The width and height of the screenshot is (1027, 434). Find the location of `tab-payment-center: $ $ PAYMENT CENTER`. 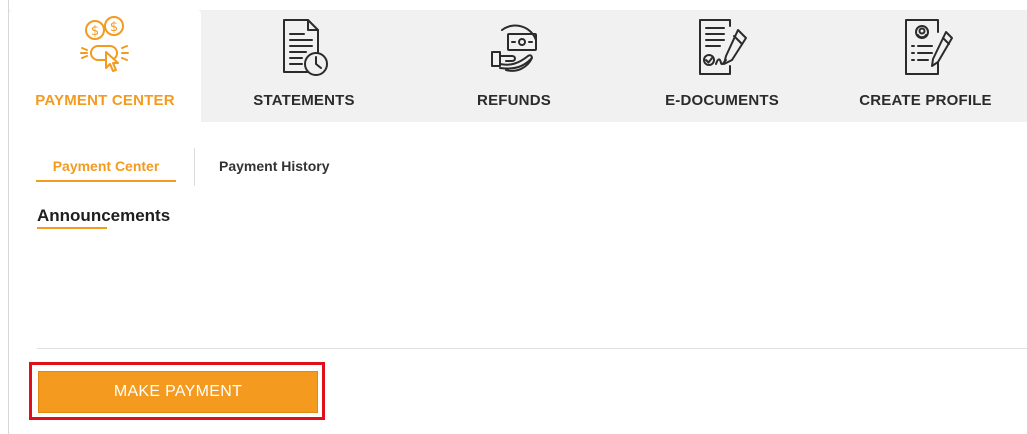

tab-payment-center: $ $ PAYMENT CENTER is located at coordinates (105, 66).